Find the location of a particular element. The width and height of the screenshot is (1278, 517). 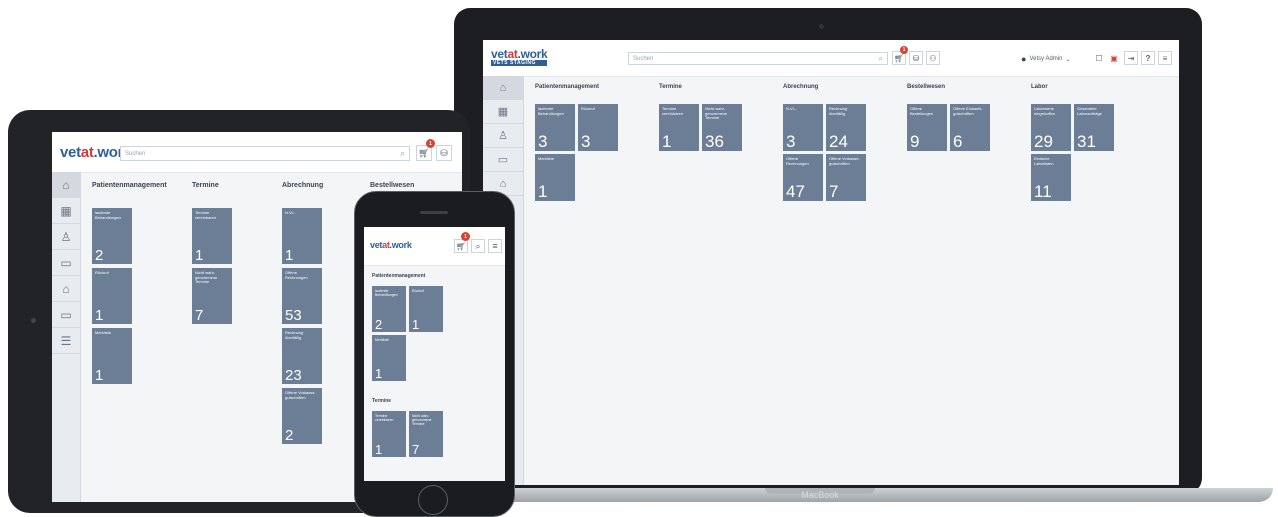

tile-count: 11 is located at coordinates (1043, 191).